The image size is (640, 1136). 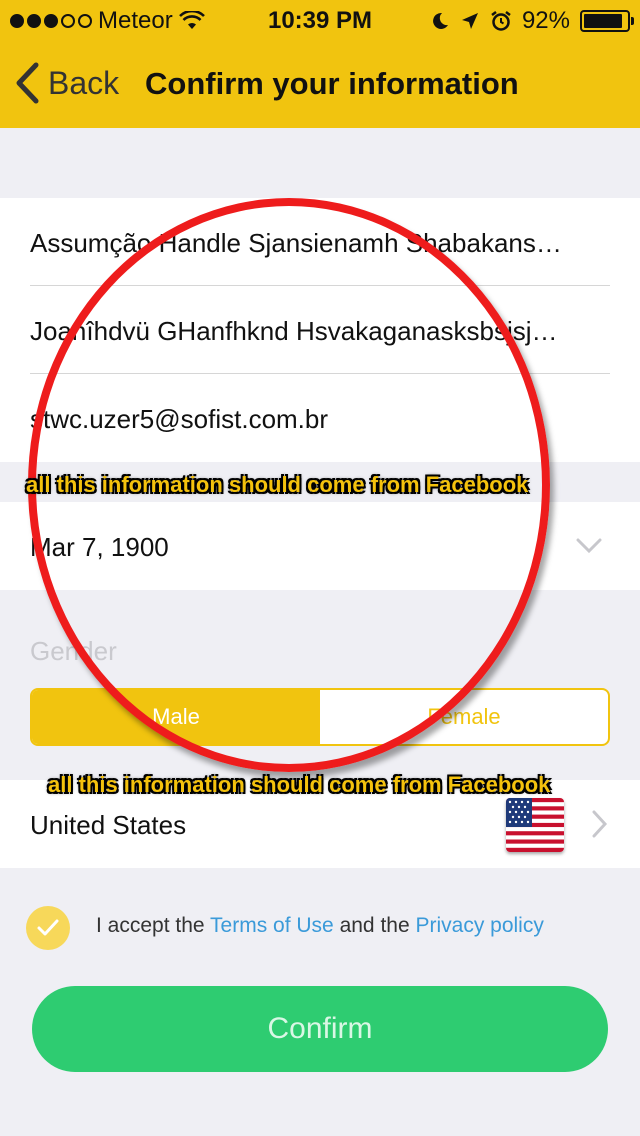 I want to click on nav-bar: Back Confirm your information, so click(x=320, y=84).